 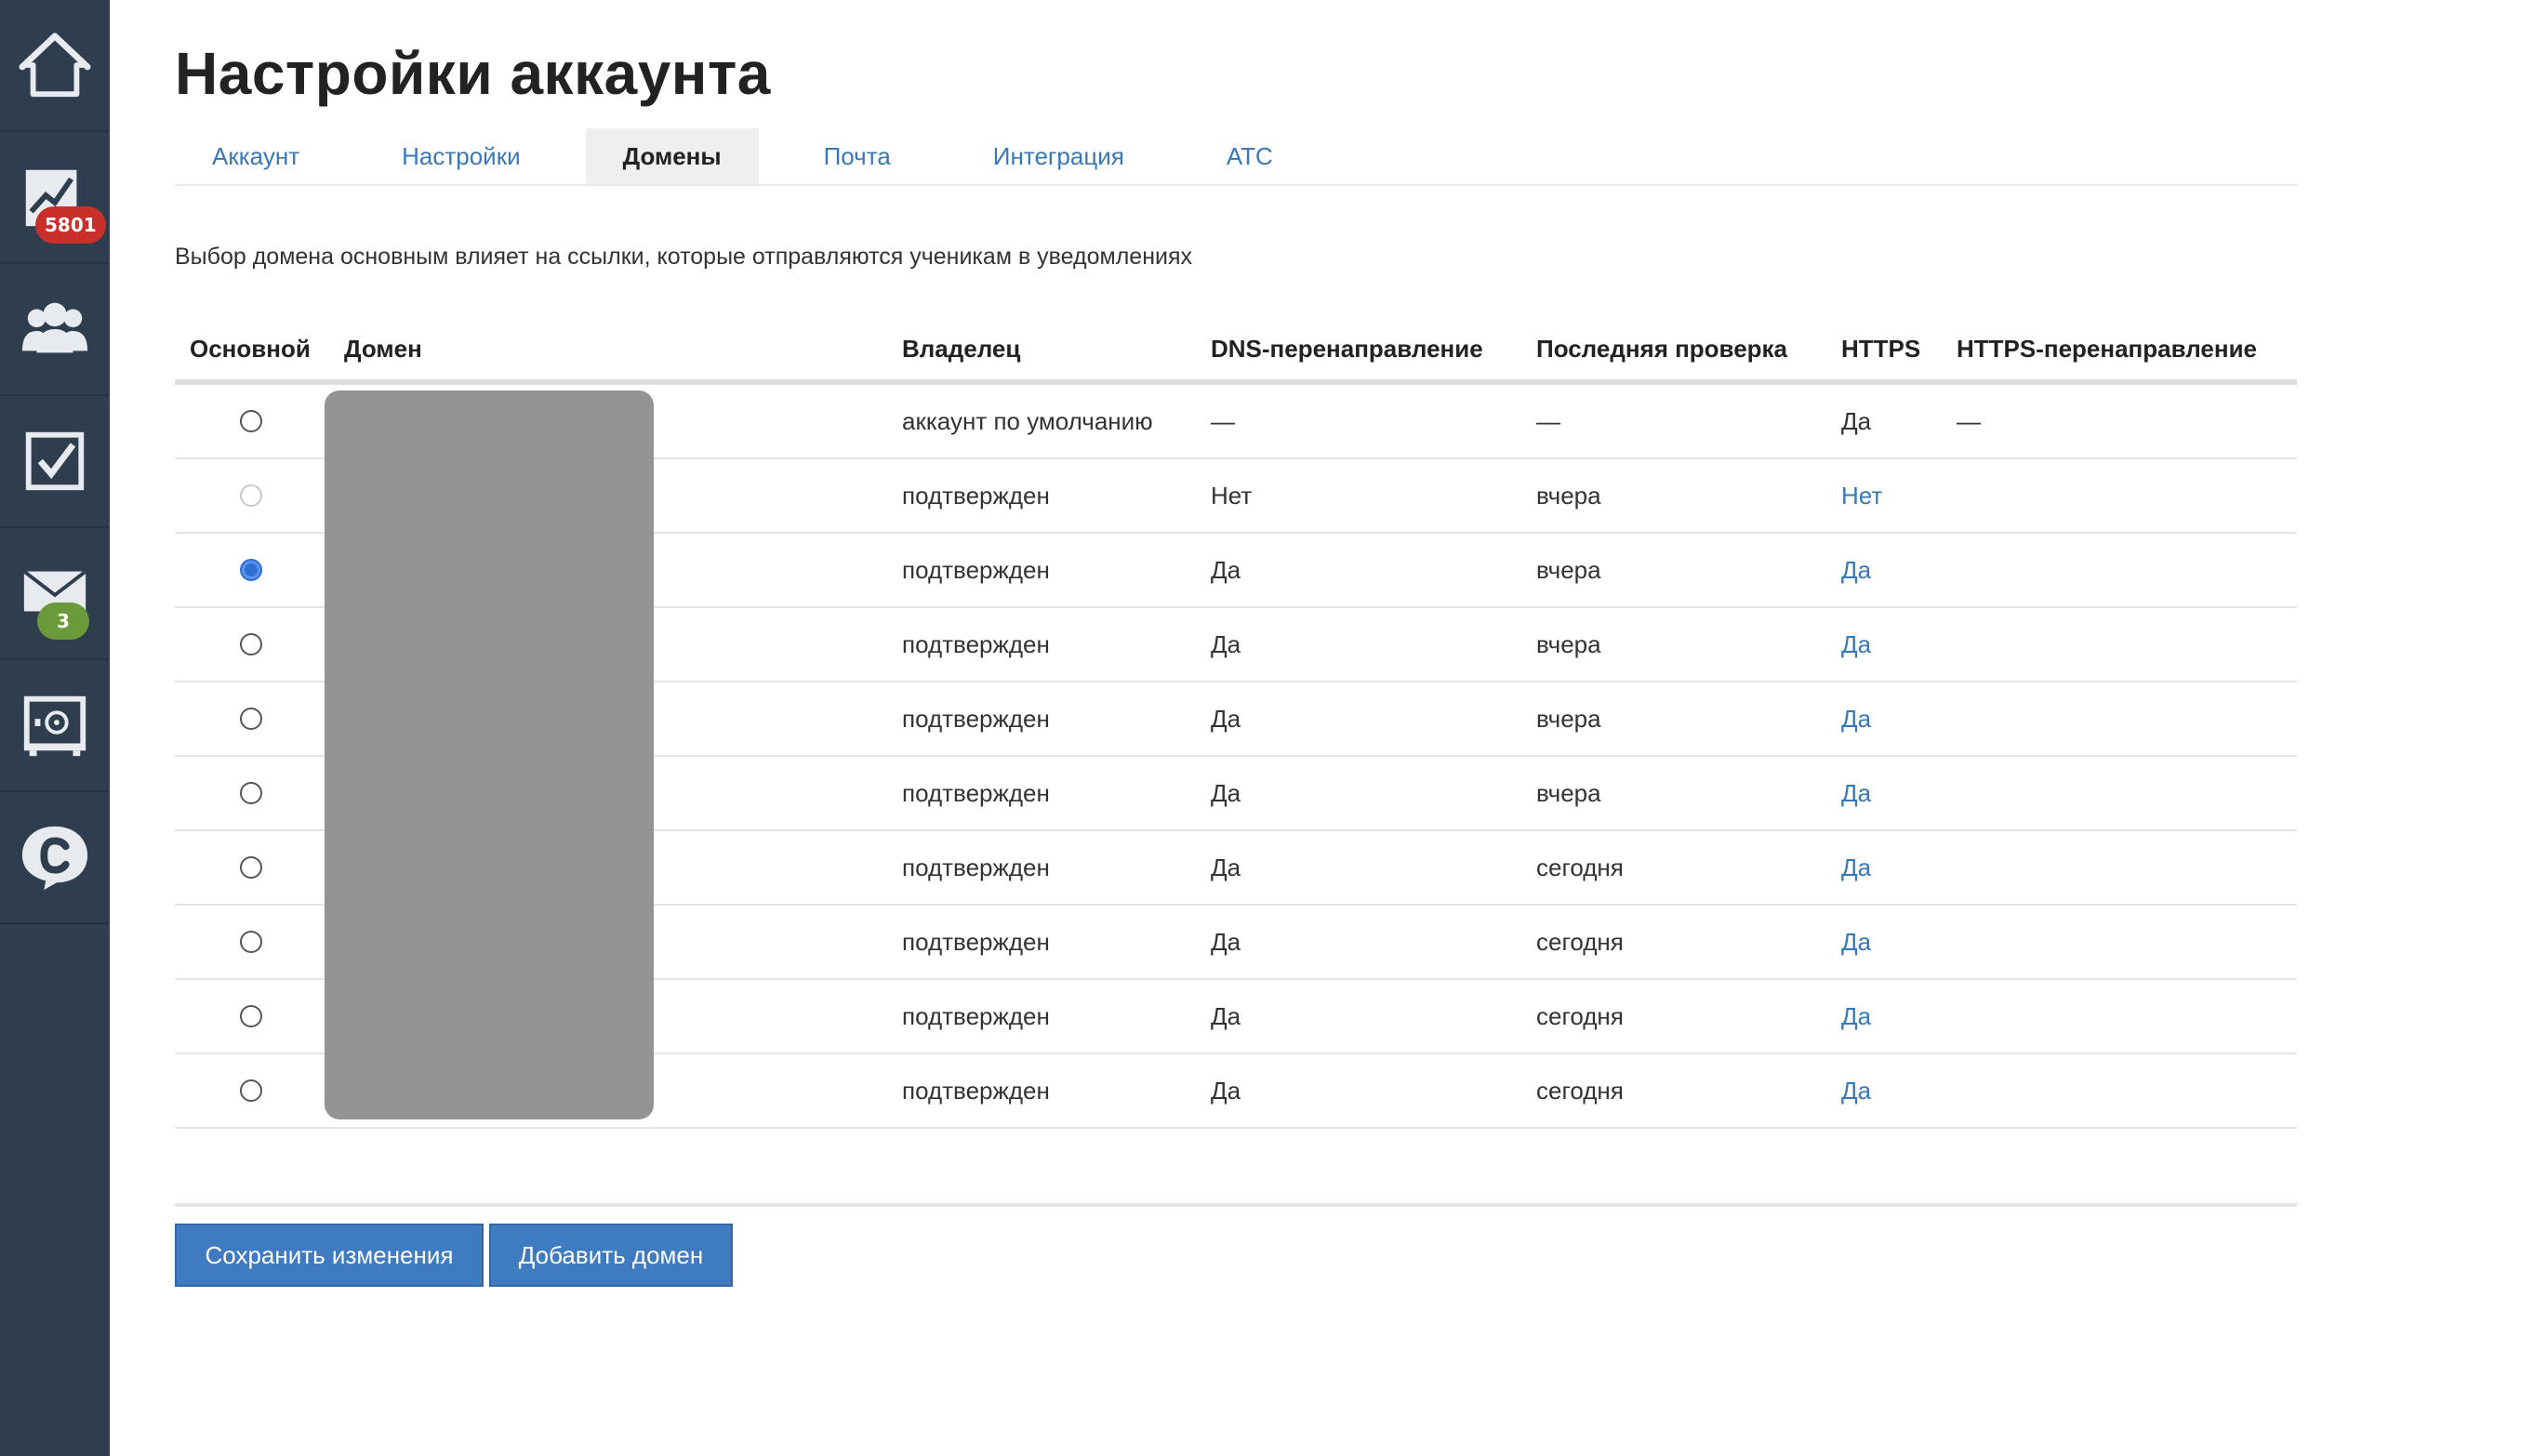 What do you see at coordinates (70, 225) in the screenshot?
I see `stats-badge: 5801` at bounding box center [70, 225].